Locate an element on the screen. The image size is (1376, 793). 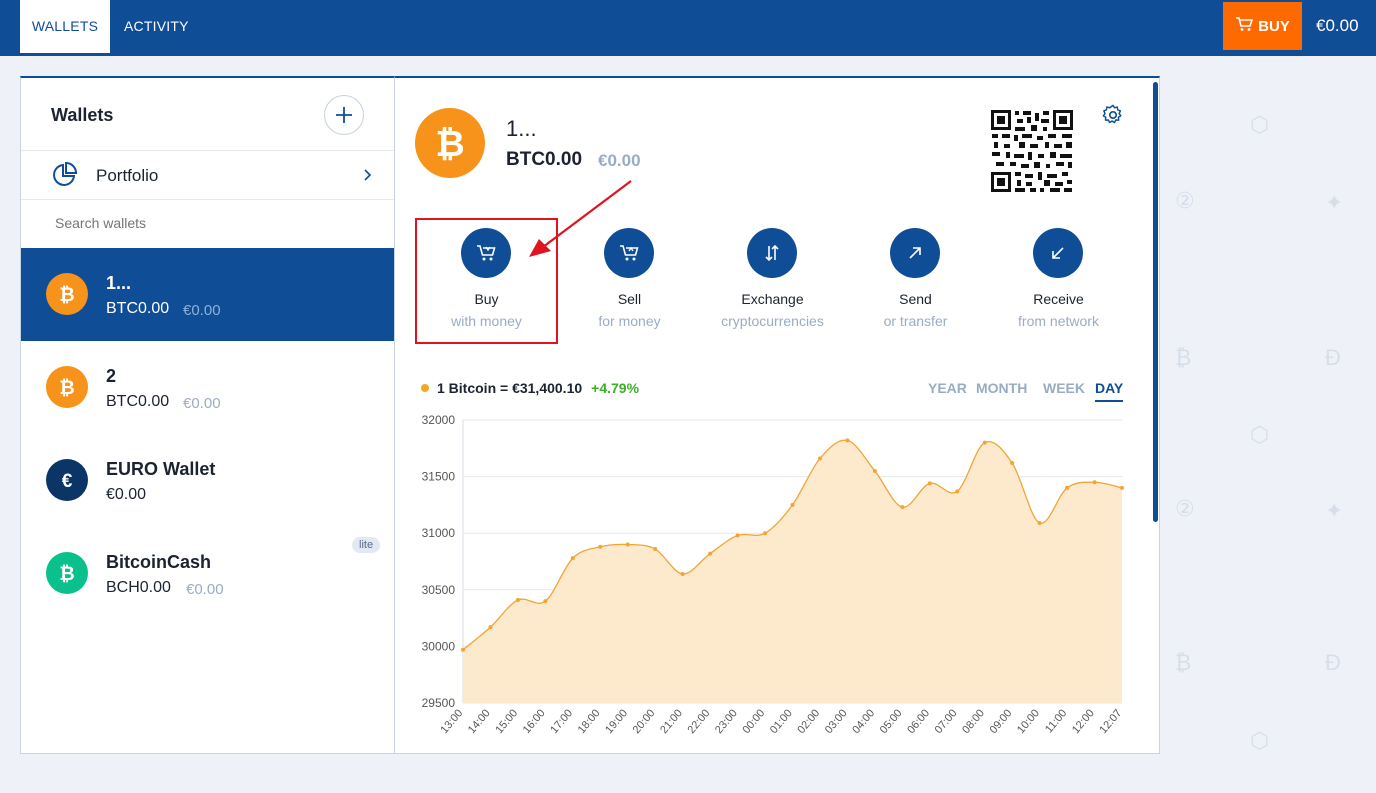
x-tick-label: 13:00 is located at coordinates (451, 721).